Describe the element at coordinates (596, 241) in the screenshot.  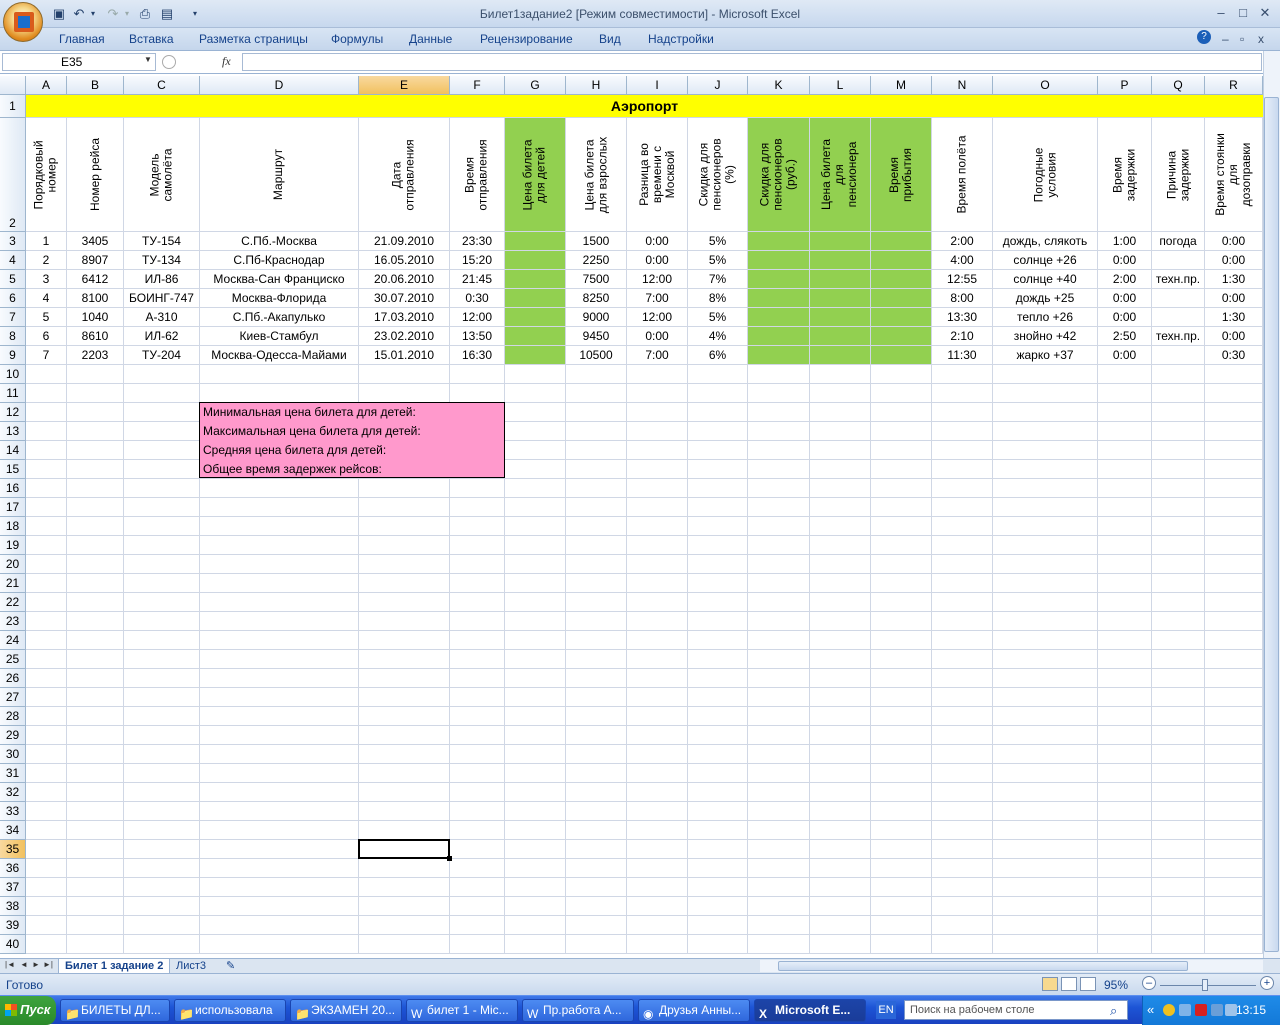
I see `table-cell: 1500` at that location.